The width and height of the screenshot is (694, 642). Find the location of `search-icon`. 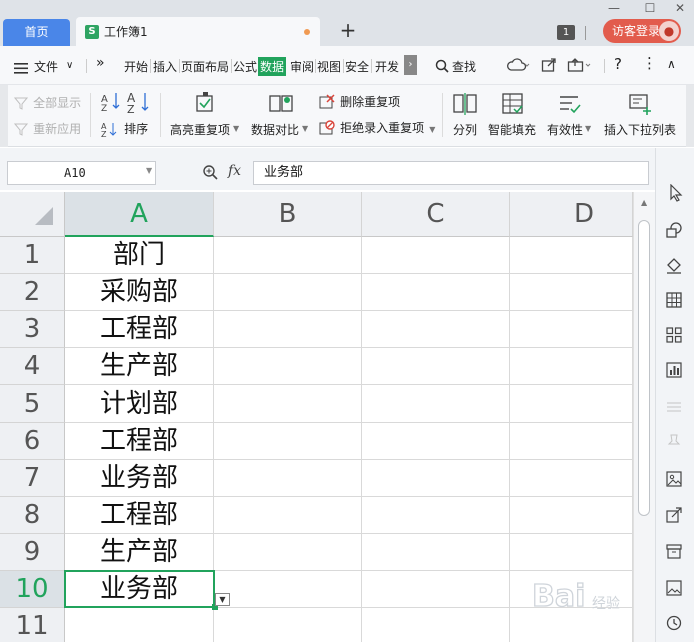

search-icon is located at coordinates (442, 67).